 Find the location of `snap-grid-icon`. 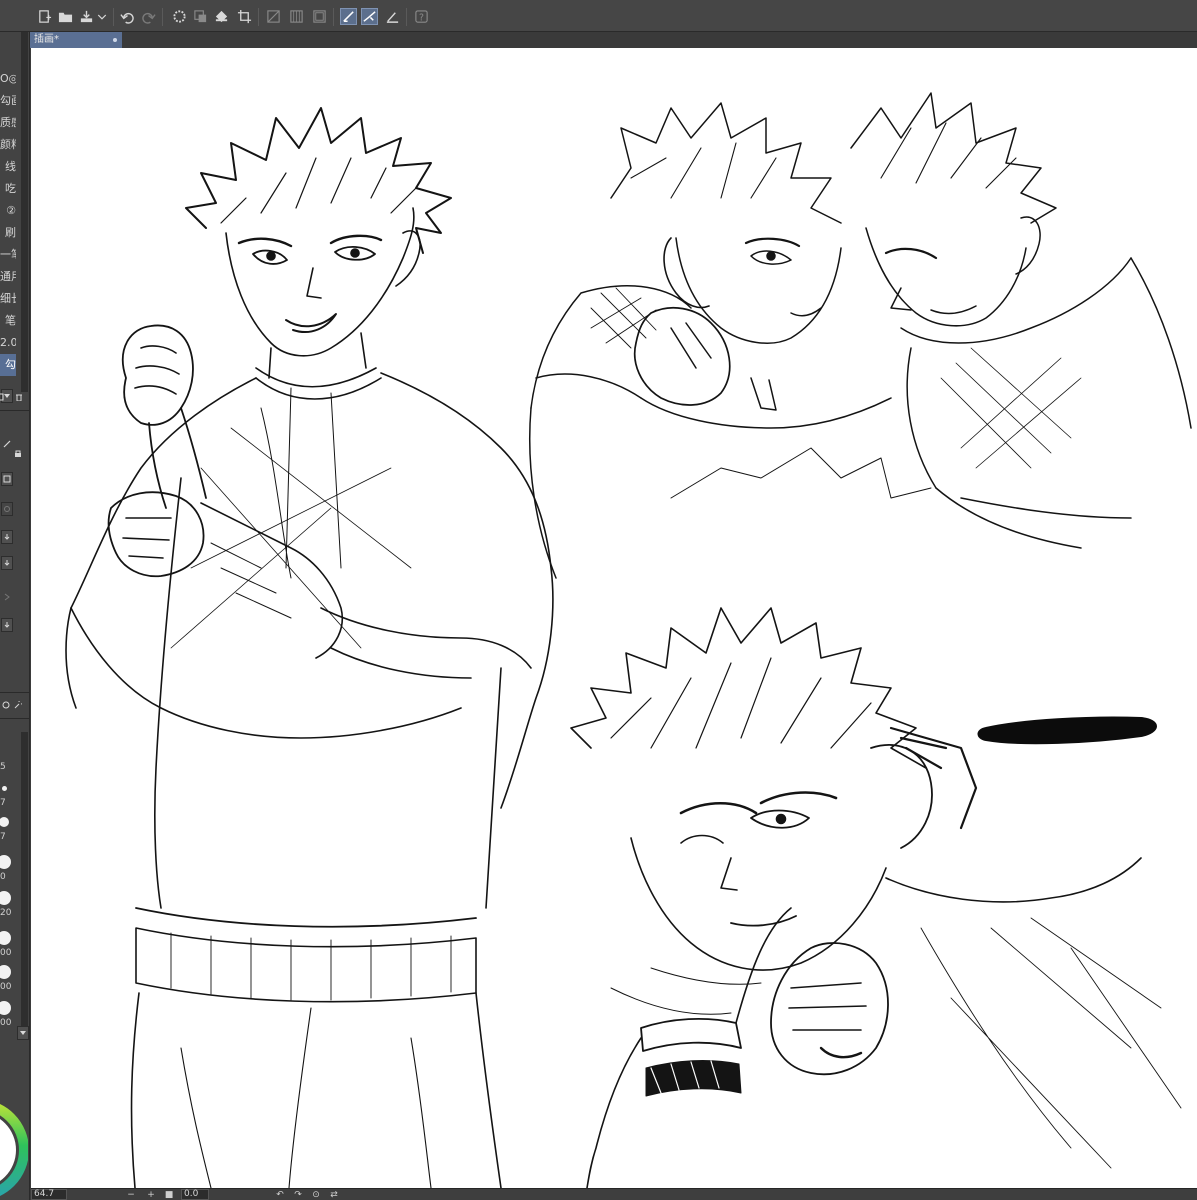

snap-grid-icon is located at coordinates (392, 16).